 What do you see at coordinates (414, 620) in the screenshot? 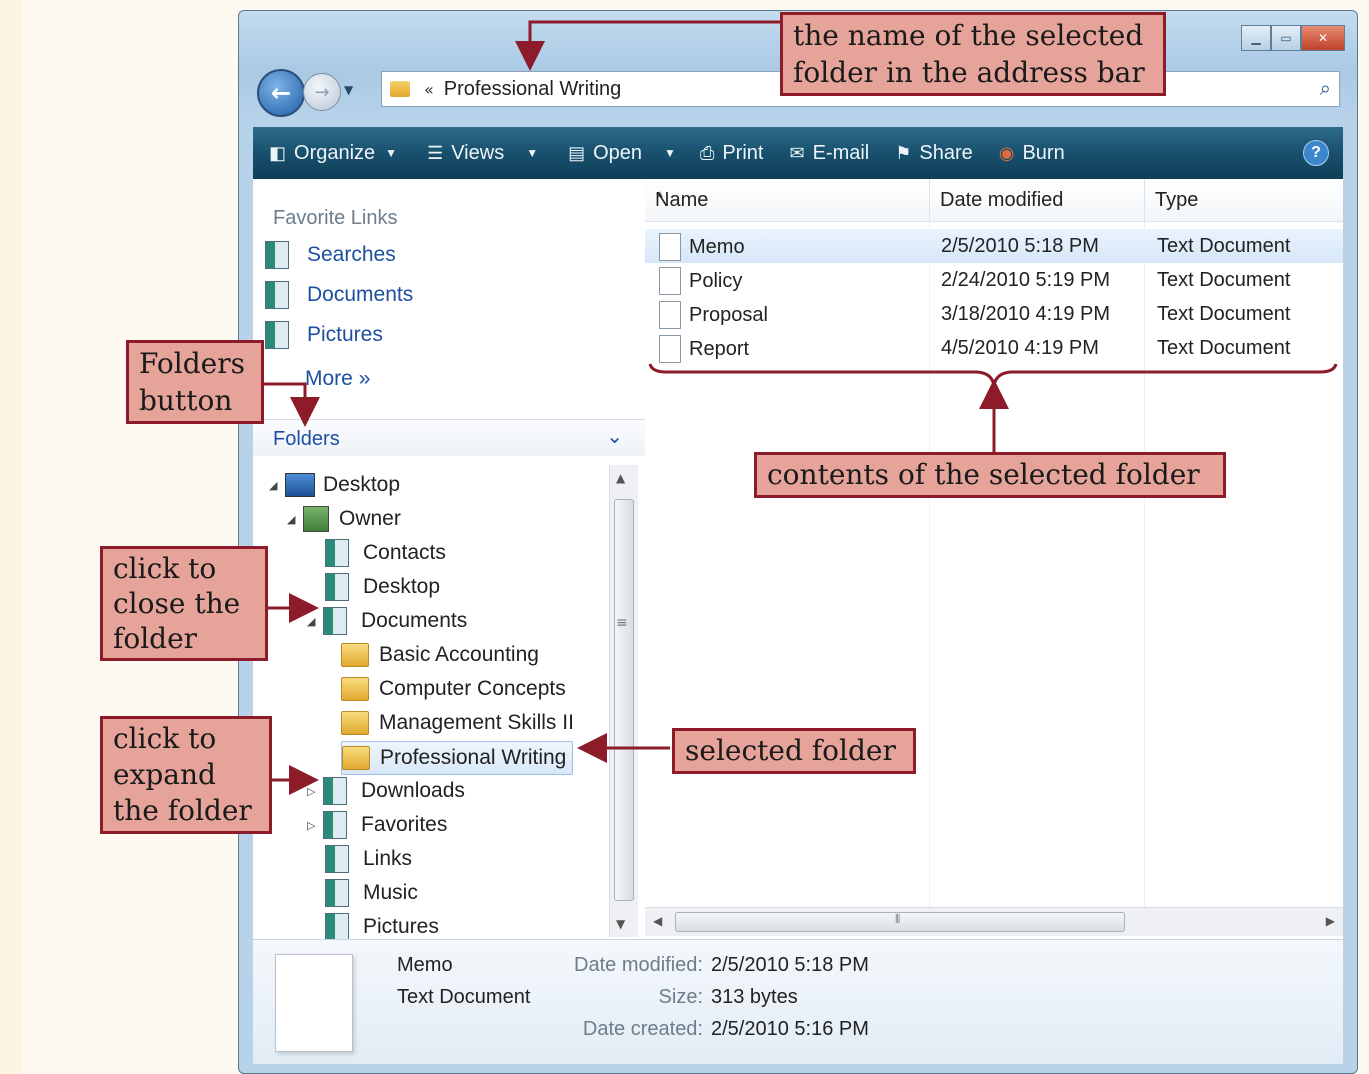
I see `tree-item-label: Documents` at bounding box center [414, 620].